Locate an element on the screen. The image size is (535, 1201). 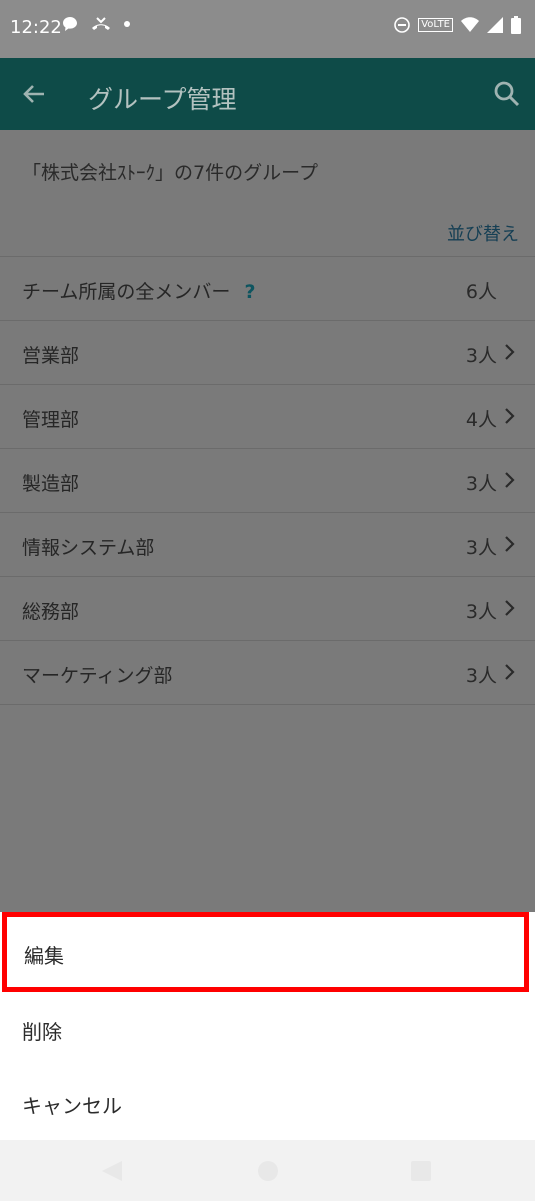
group-name: 営業部 is located at coordinates (51, 356).